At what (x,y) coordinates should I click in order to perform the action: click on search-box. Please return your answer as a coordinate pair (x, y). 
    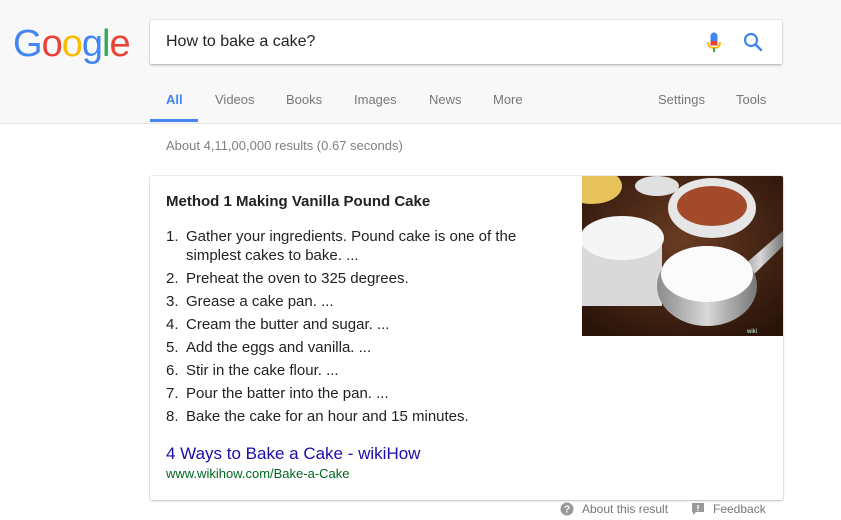
    Looking at the image, I should click on (466, 42).